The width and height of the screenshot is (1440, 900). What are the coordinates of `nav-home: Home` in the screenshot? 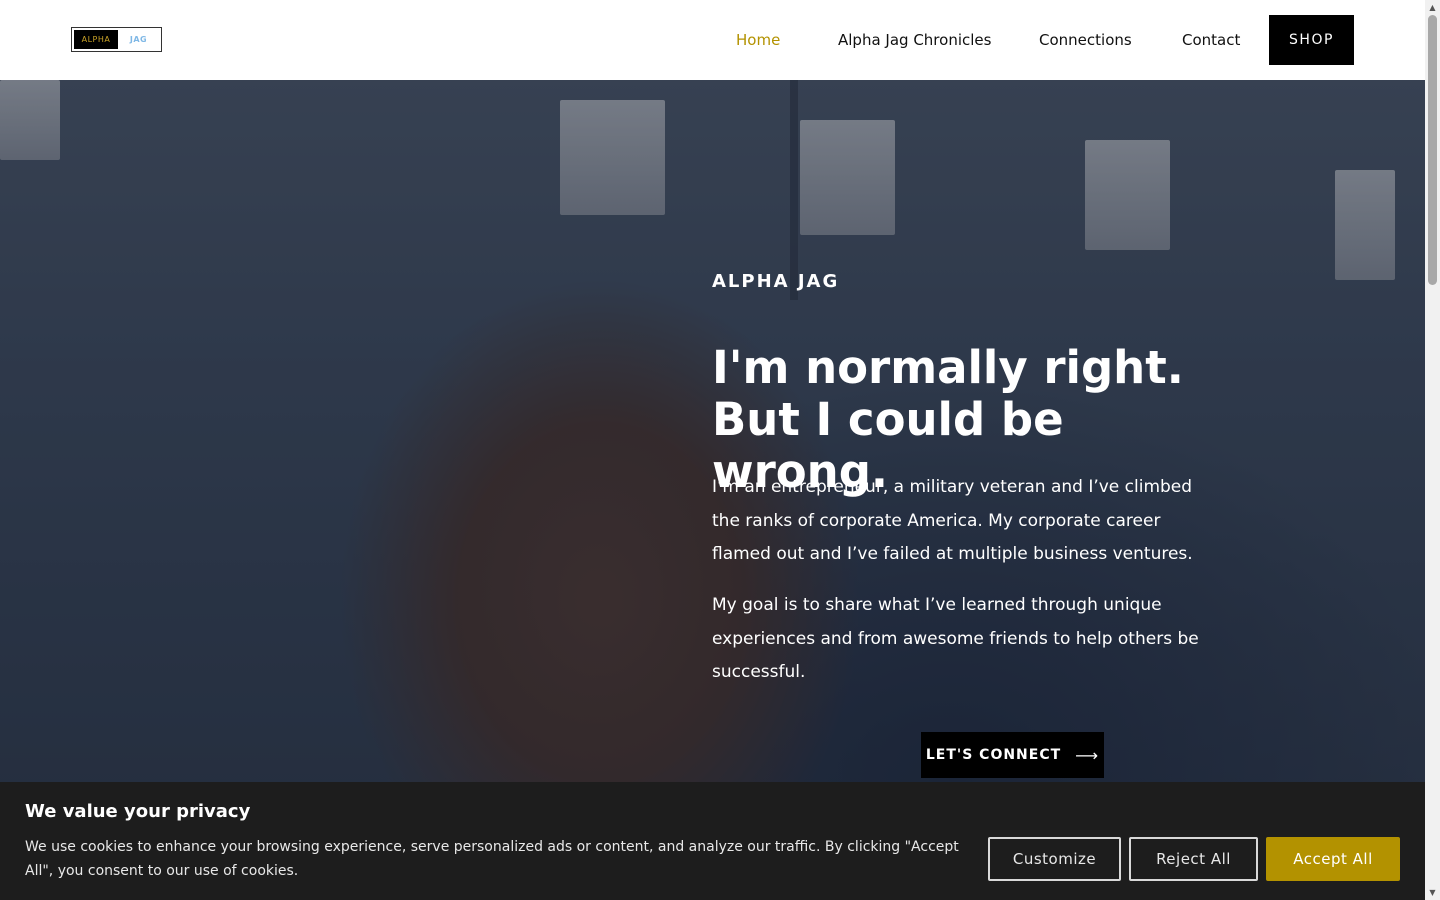 It's located at (758, 40).